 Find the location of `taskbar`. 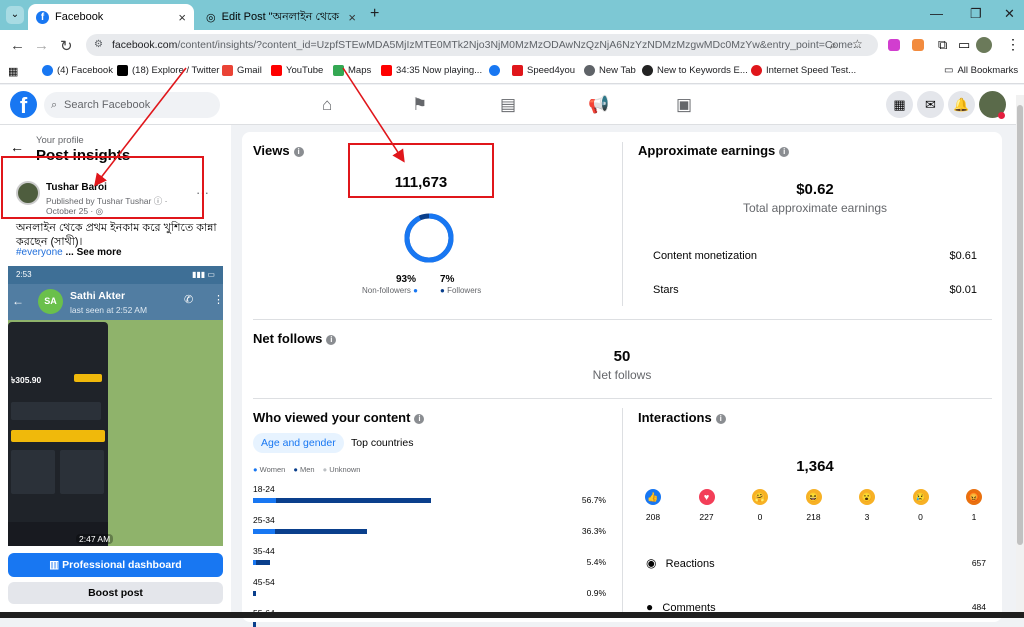

taskbar is located at coordinates (512, 615).